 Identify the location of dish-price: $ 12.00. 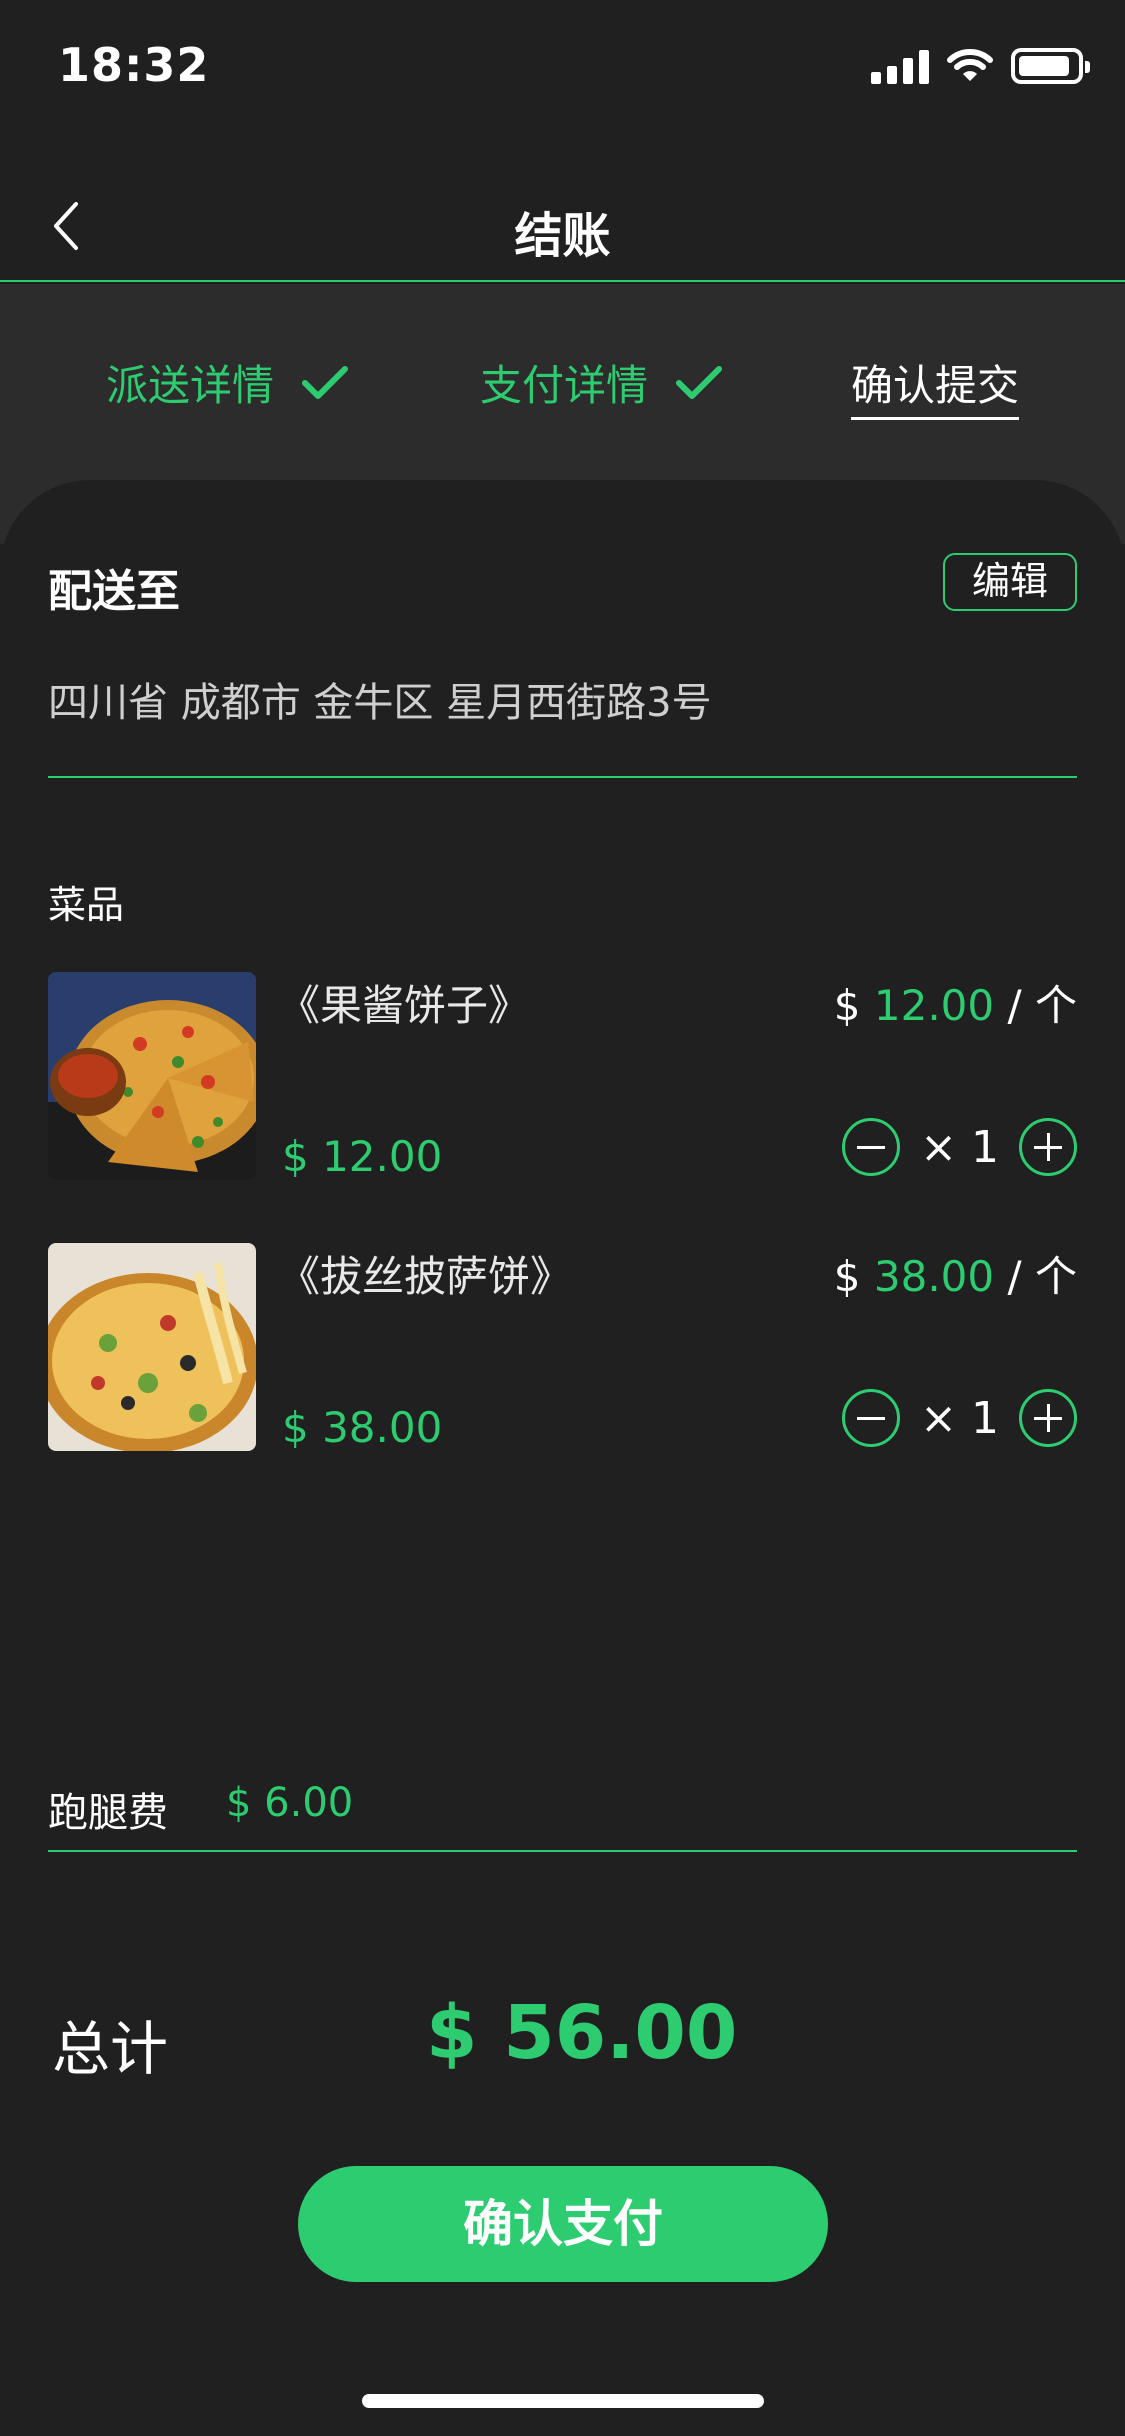
(362, 1156).